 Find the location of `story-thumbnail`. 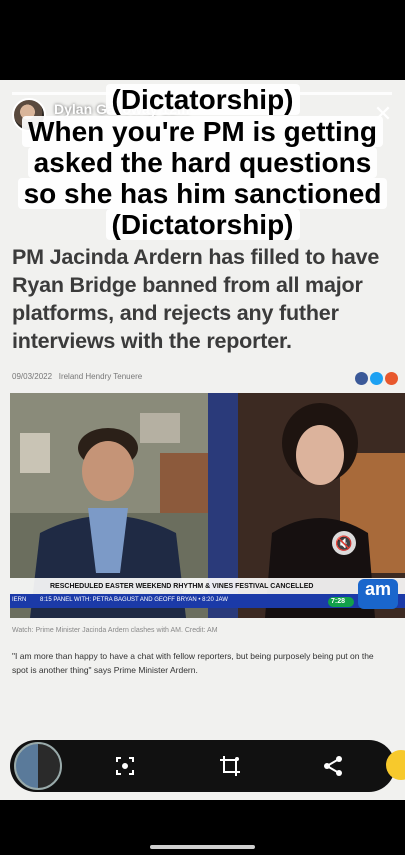

story-thumbnail is located at coordinates (38, 766).